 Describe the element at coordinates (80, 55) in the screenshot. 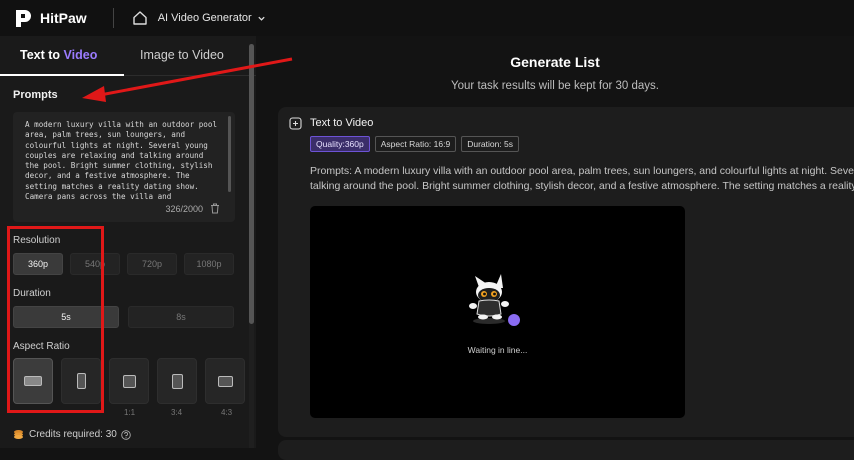

I see `tab-label-accent: Video` at that location.